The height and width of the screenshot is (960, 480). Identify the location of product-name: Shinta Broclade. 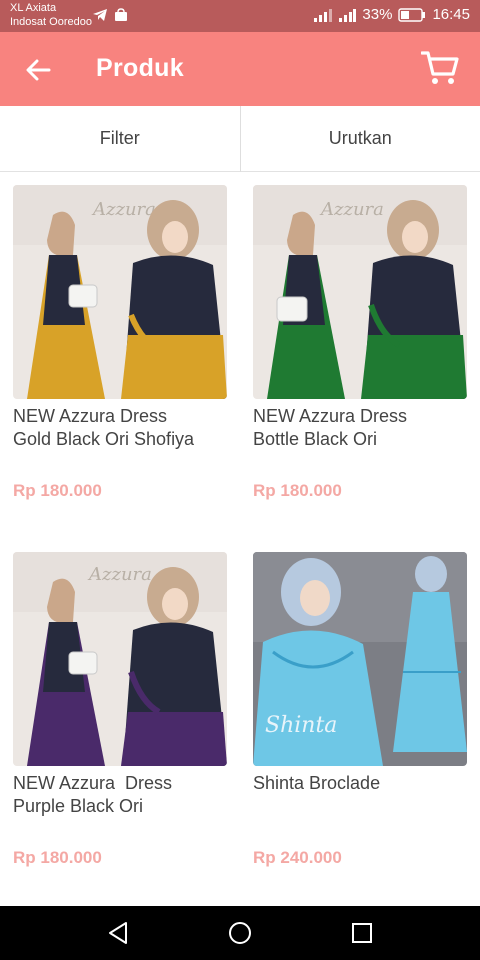
(360, 797).